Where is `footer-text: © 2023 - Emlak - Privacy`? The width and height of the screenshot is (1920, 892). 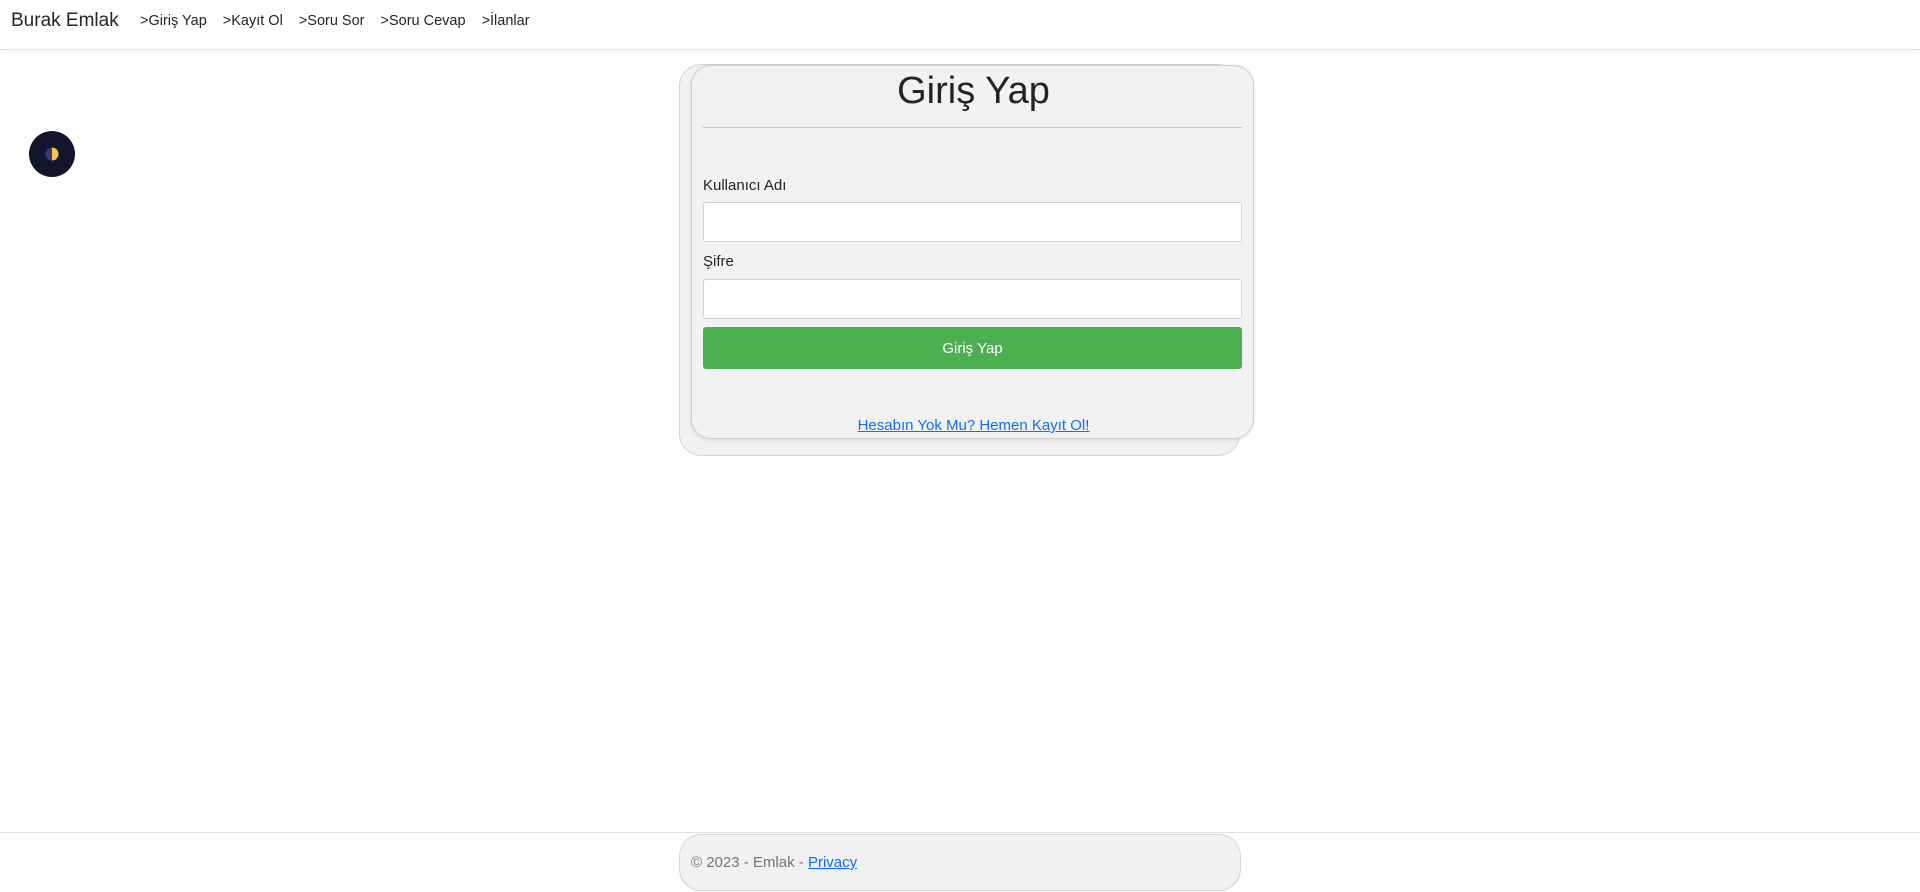 footer-text: © 2023 - Emlak - Privacy is located at coordinates (774, 862).